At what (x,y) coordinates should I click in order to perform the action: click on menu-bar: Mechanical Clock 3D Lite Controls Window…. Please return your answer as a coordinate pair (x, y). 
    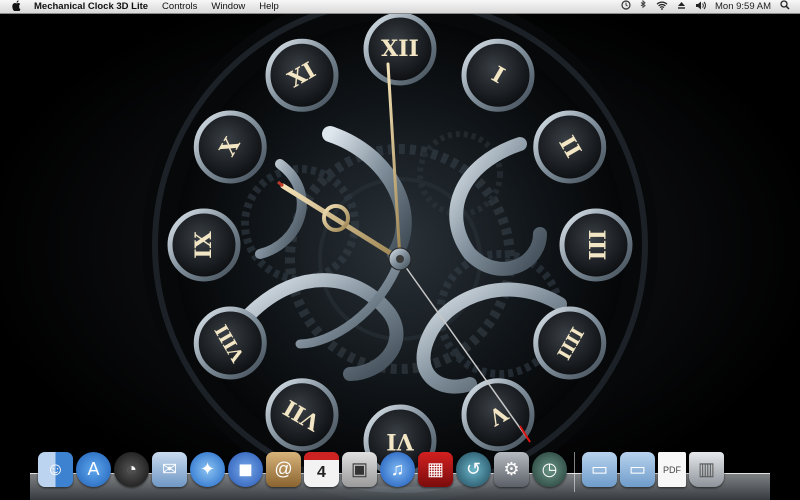
    Looking at the image, I should click on (400, 7).